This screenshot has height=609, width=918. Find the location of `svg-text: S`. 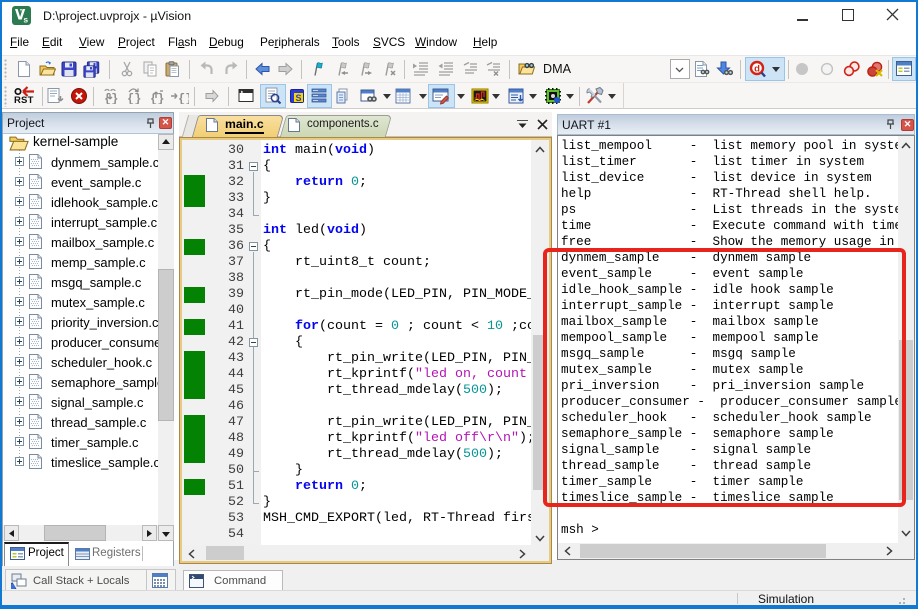

svg-text: S is located at coordinates (298, 98).